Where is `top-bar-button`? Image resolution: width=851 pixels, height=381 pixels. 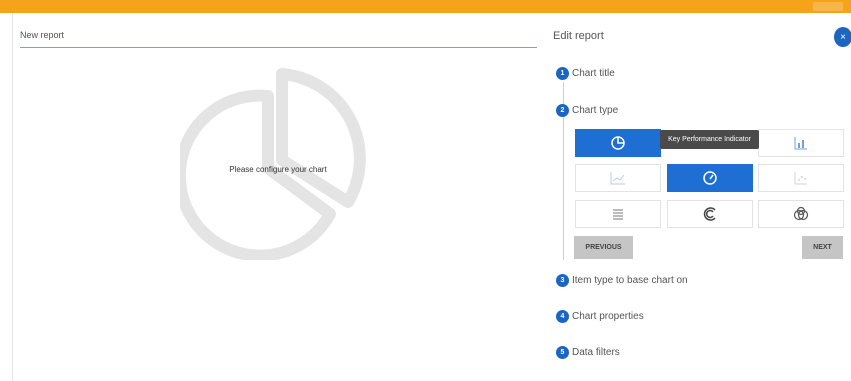 top-bar-button is located at coordinates (828, 6).